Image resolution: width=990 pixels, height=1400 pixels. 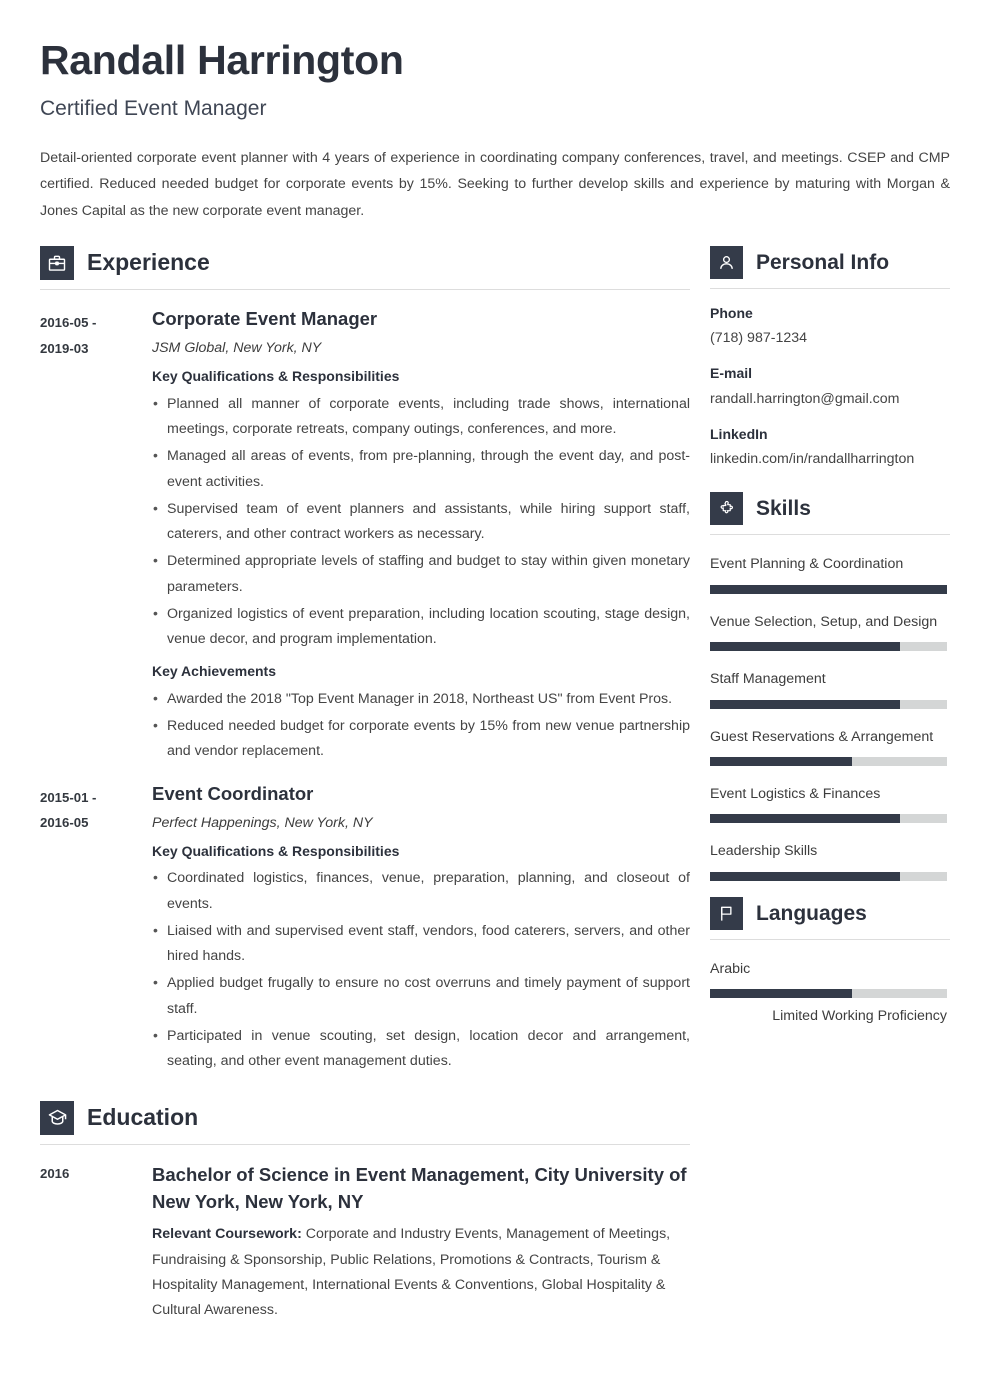 What do you see at coordinates (365, 1144) in the screenshot?
I see `education-divider` at bounding box center [365, 1144].